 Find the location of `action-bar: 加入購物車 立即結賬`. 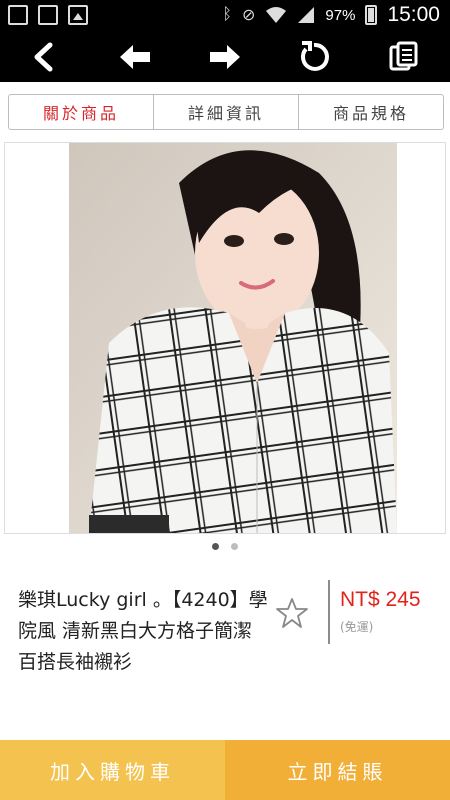

action-bar: 加入購物車 立即結賬 is located at coordinates (225, 770).